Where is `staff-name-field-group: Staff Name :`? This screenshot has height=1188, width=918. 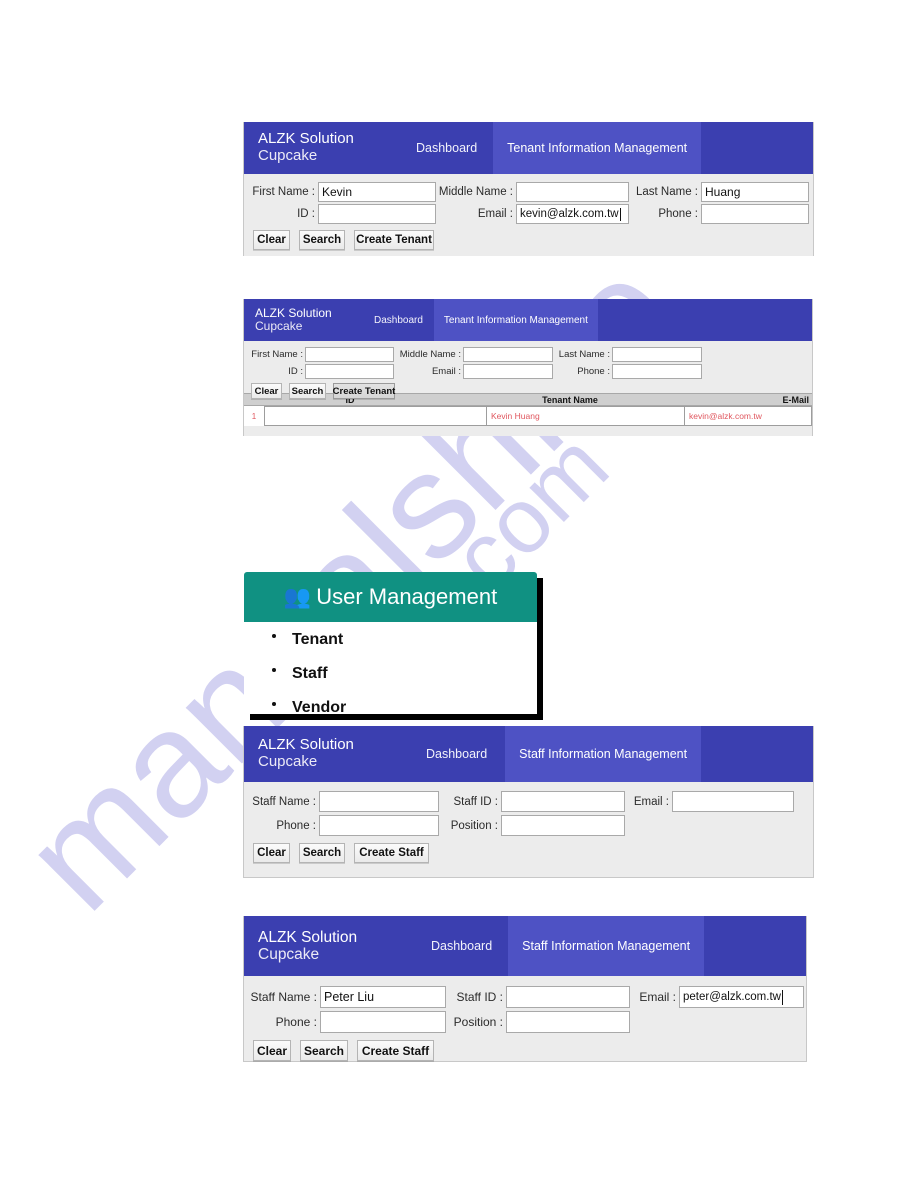
staff-name-field-group: Staff Name : is located at coordinates (343, 801).